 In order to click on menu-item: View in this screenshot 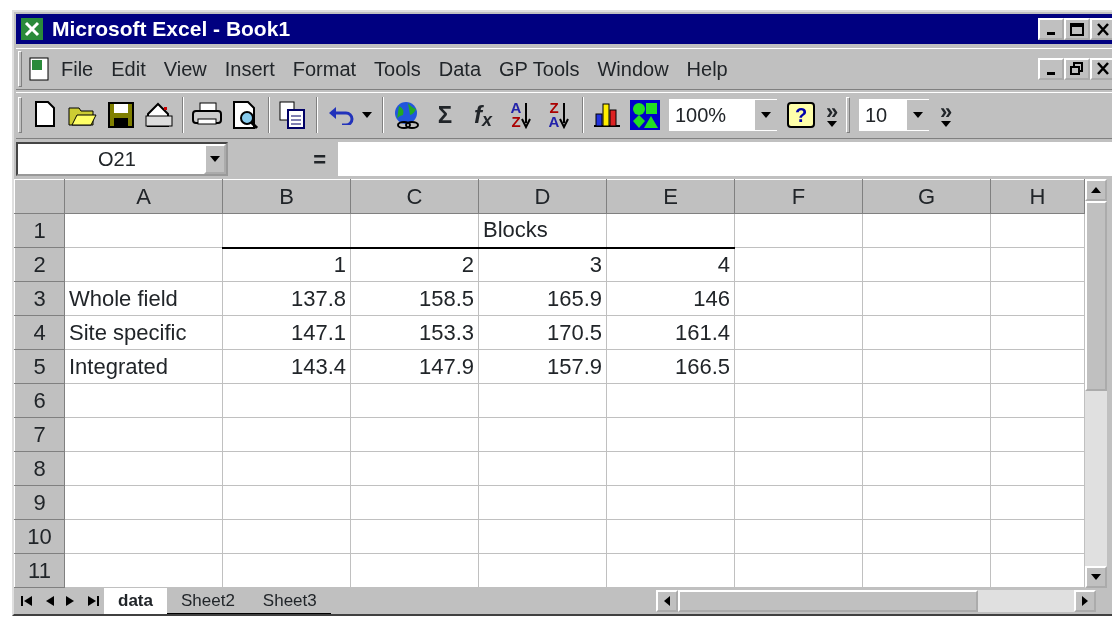, I will do `click(185, 68)`.